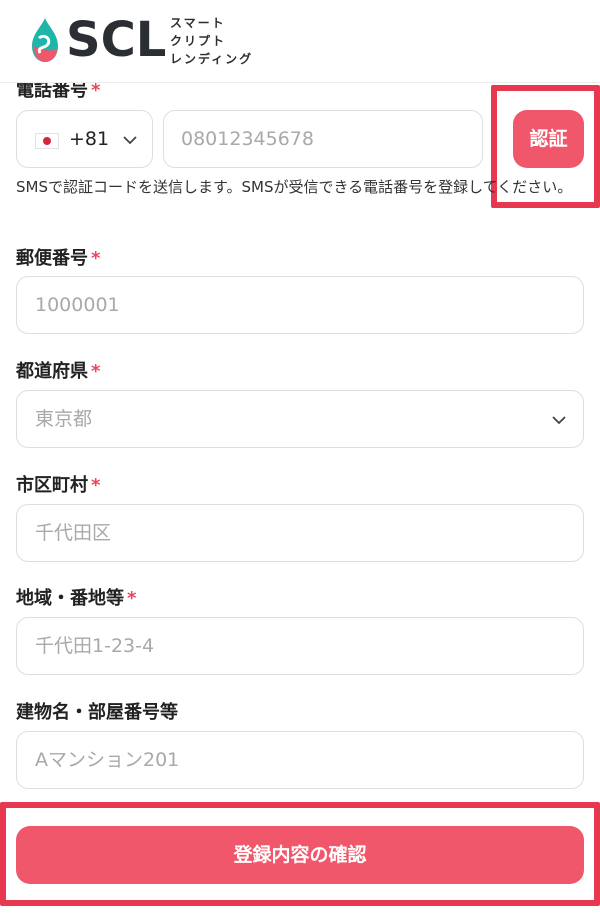  Describe the element at coordinates (58, 371) in the screenshot. I see `prefecture-label: 都道府県 *` at that location.